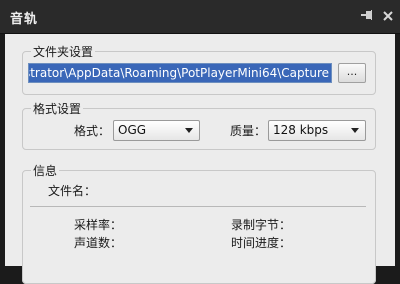  Describe the element at coordinates (248, 131) in the screenshot. I see `quality-label: 质量：` at that location.